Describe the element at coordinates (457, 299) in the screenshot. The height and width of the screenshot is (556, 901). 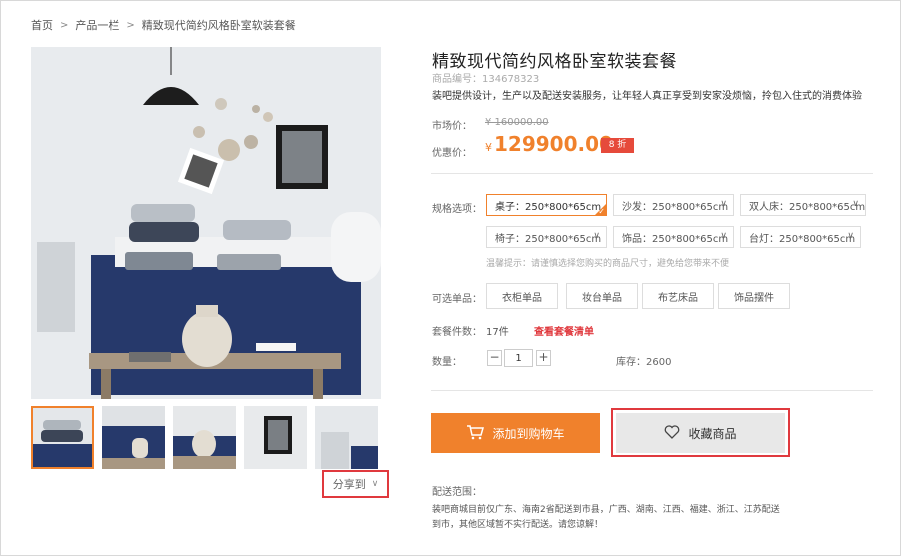
I see `options-label: 可选单品：` at that location.